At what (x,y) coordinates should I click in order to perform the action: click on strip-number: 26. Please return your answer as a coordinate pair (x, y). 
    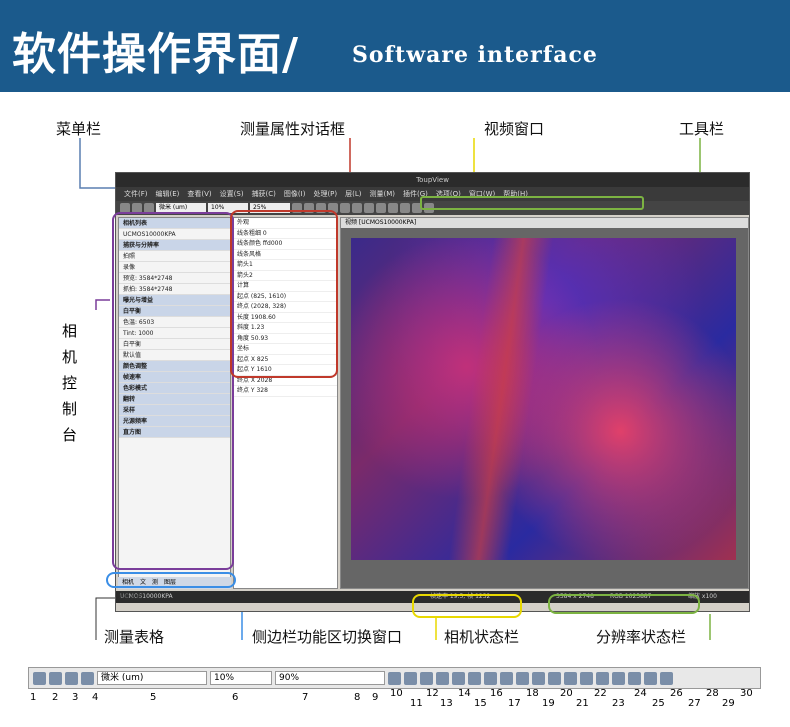
    Looking at the image, I should click on (676, 693).